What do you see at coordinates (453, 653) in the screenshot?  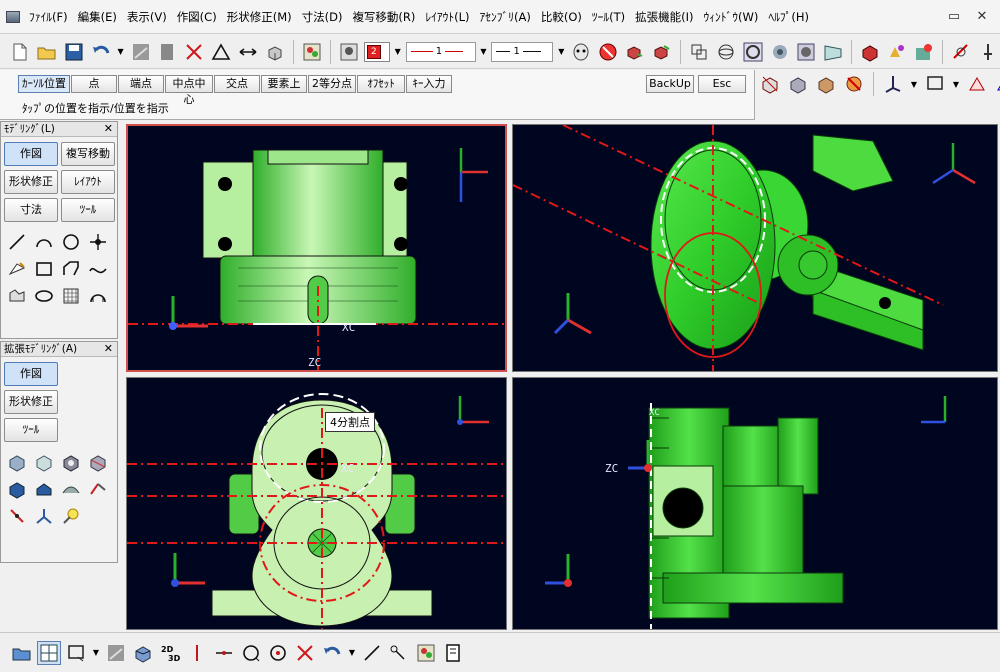 I see `clip-icon` at bounding box center [453, 653].